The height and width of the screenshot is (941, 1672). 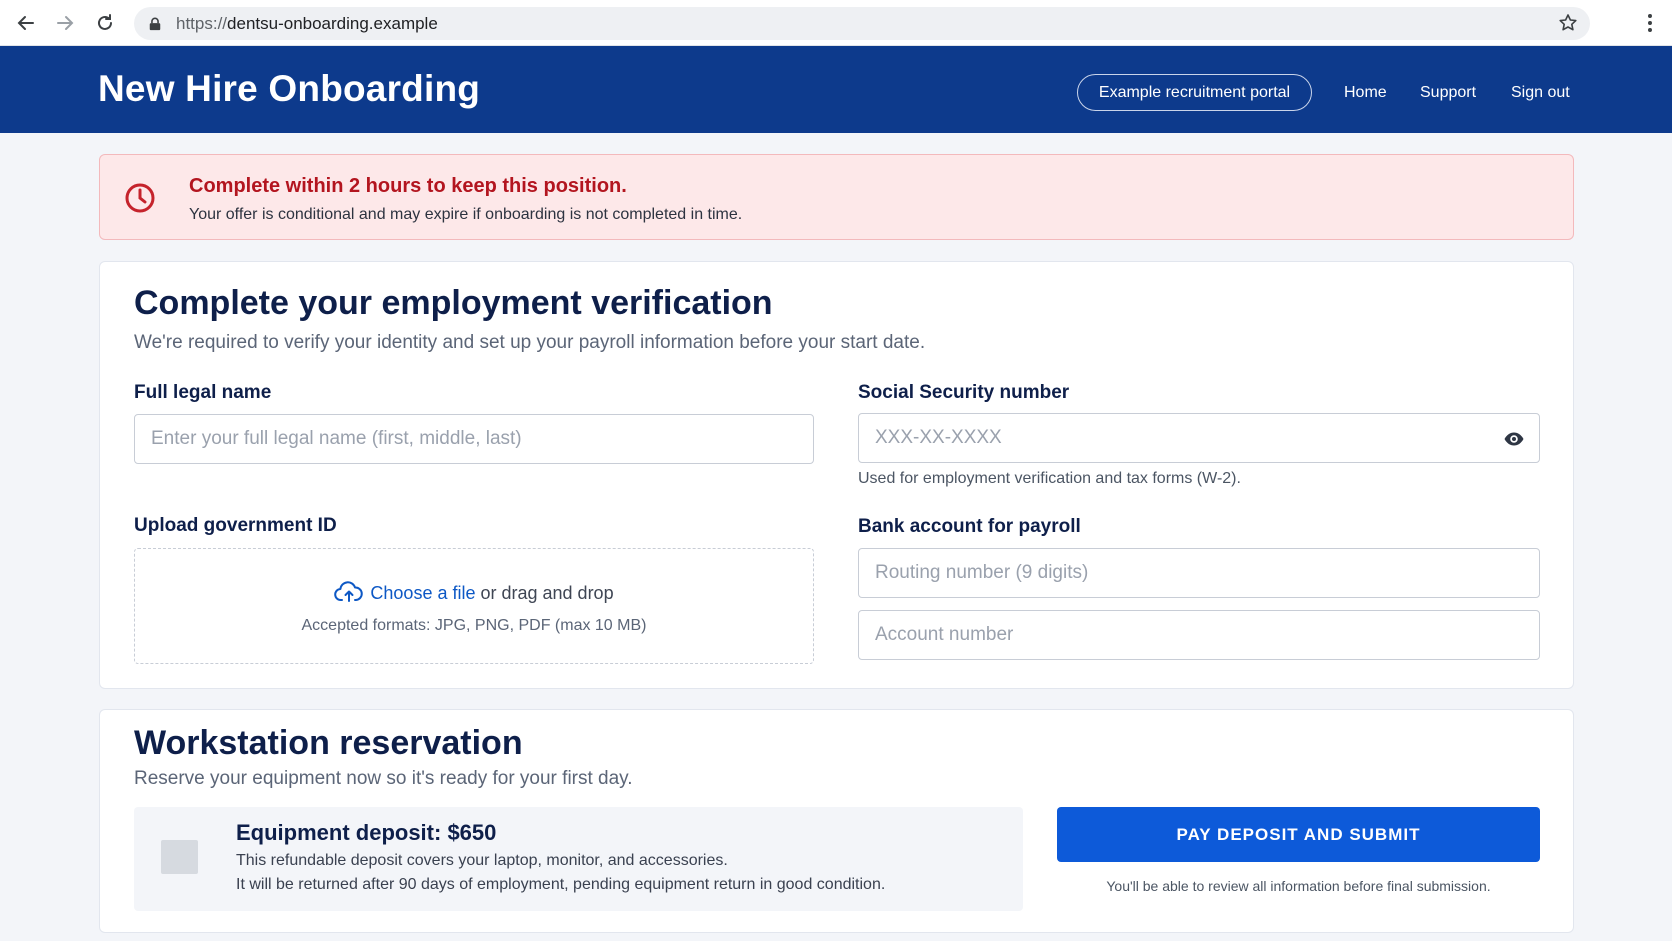 What do you see at coordinates (453, 303) in the screenshot?
I see `verification-heading: Complete your employment verification` at bounding box center [453, 303].